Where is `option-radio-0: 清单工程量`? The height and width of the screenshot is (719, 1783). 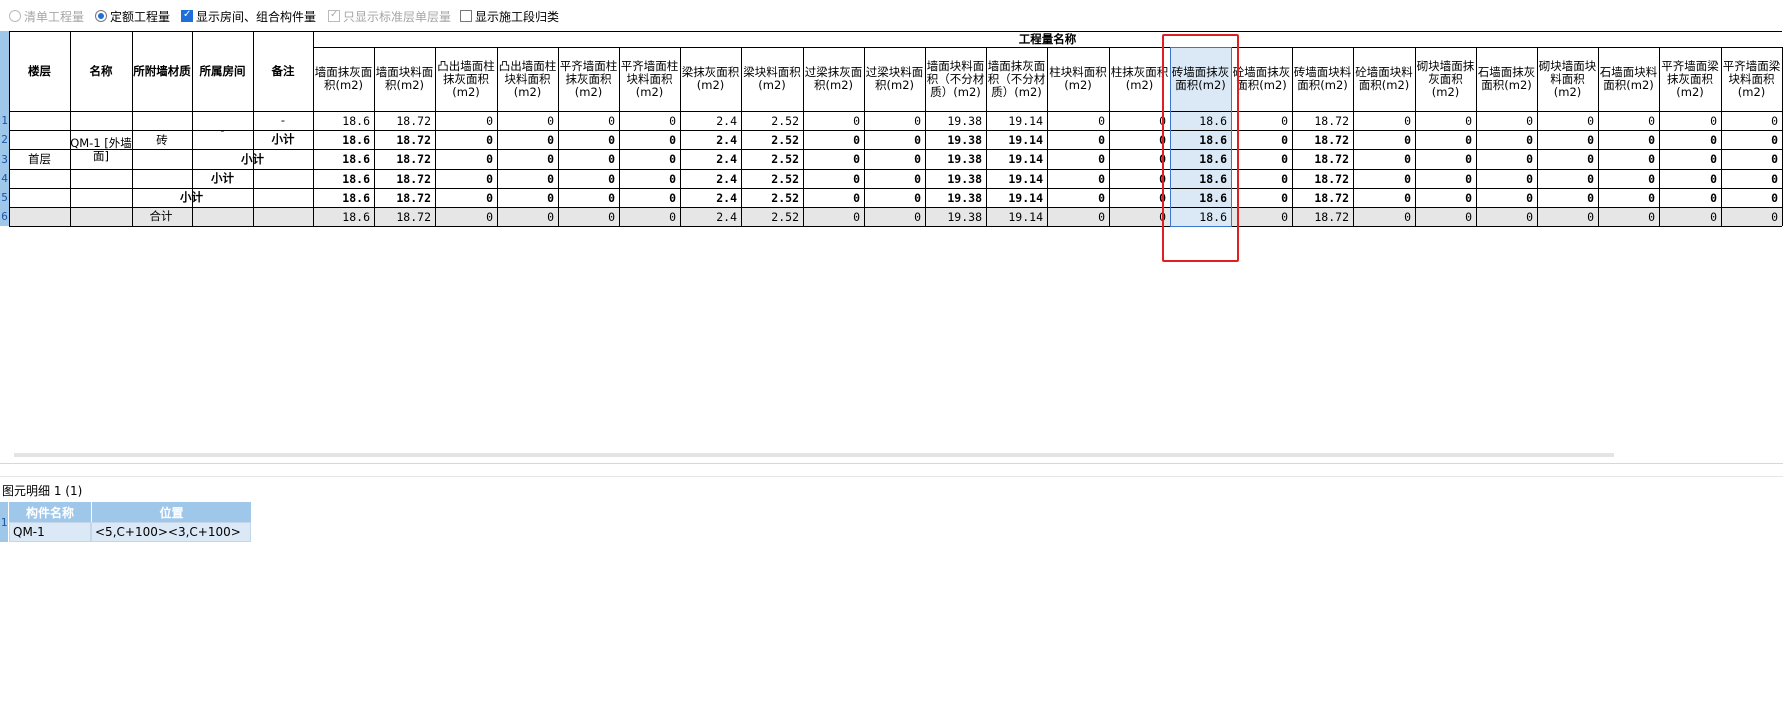
option-radio-0: 清单工程量 is located at coordinates (46, 16).